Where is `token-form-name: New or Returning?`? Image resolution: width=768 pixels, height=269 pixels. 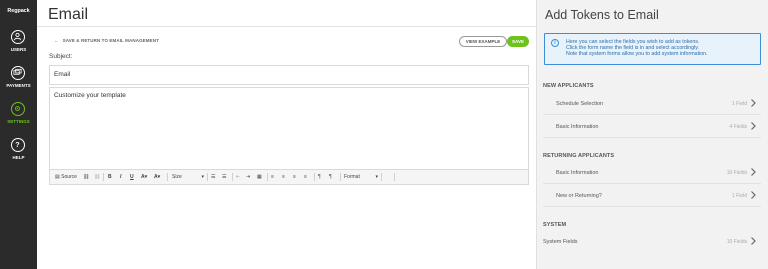 token-form-name: New or Returning? is located at coordinates (579, 196).